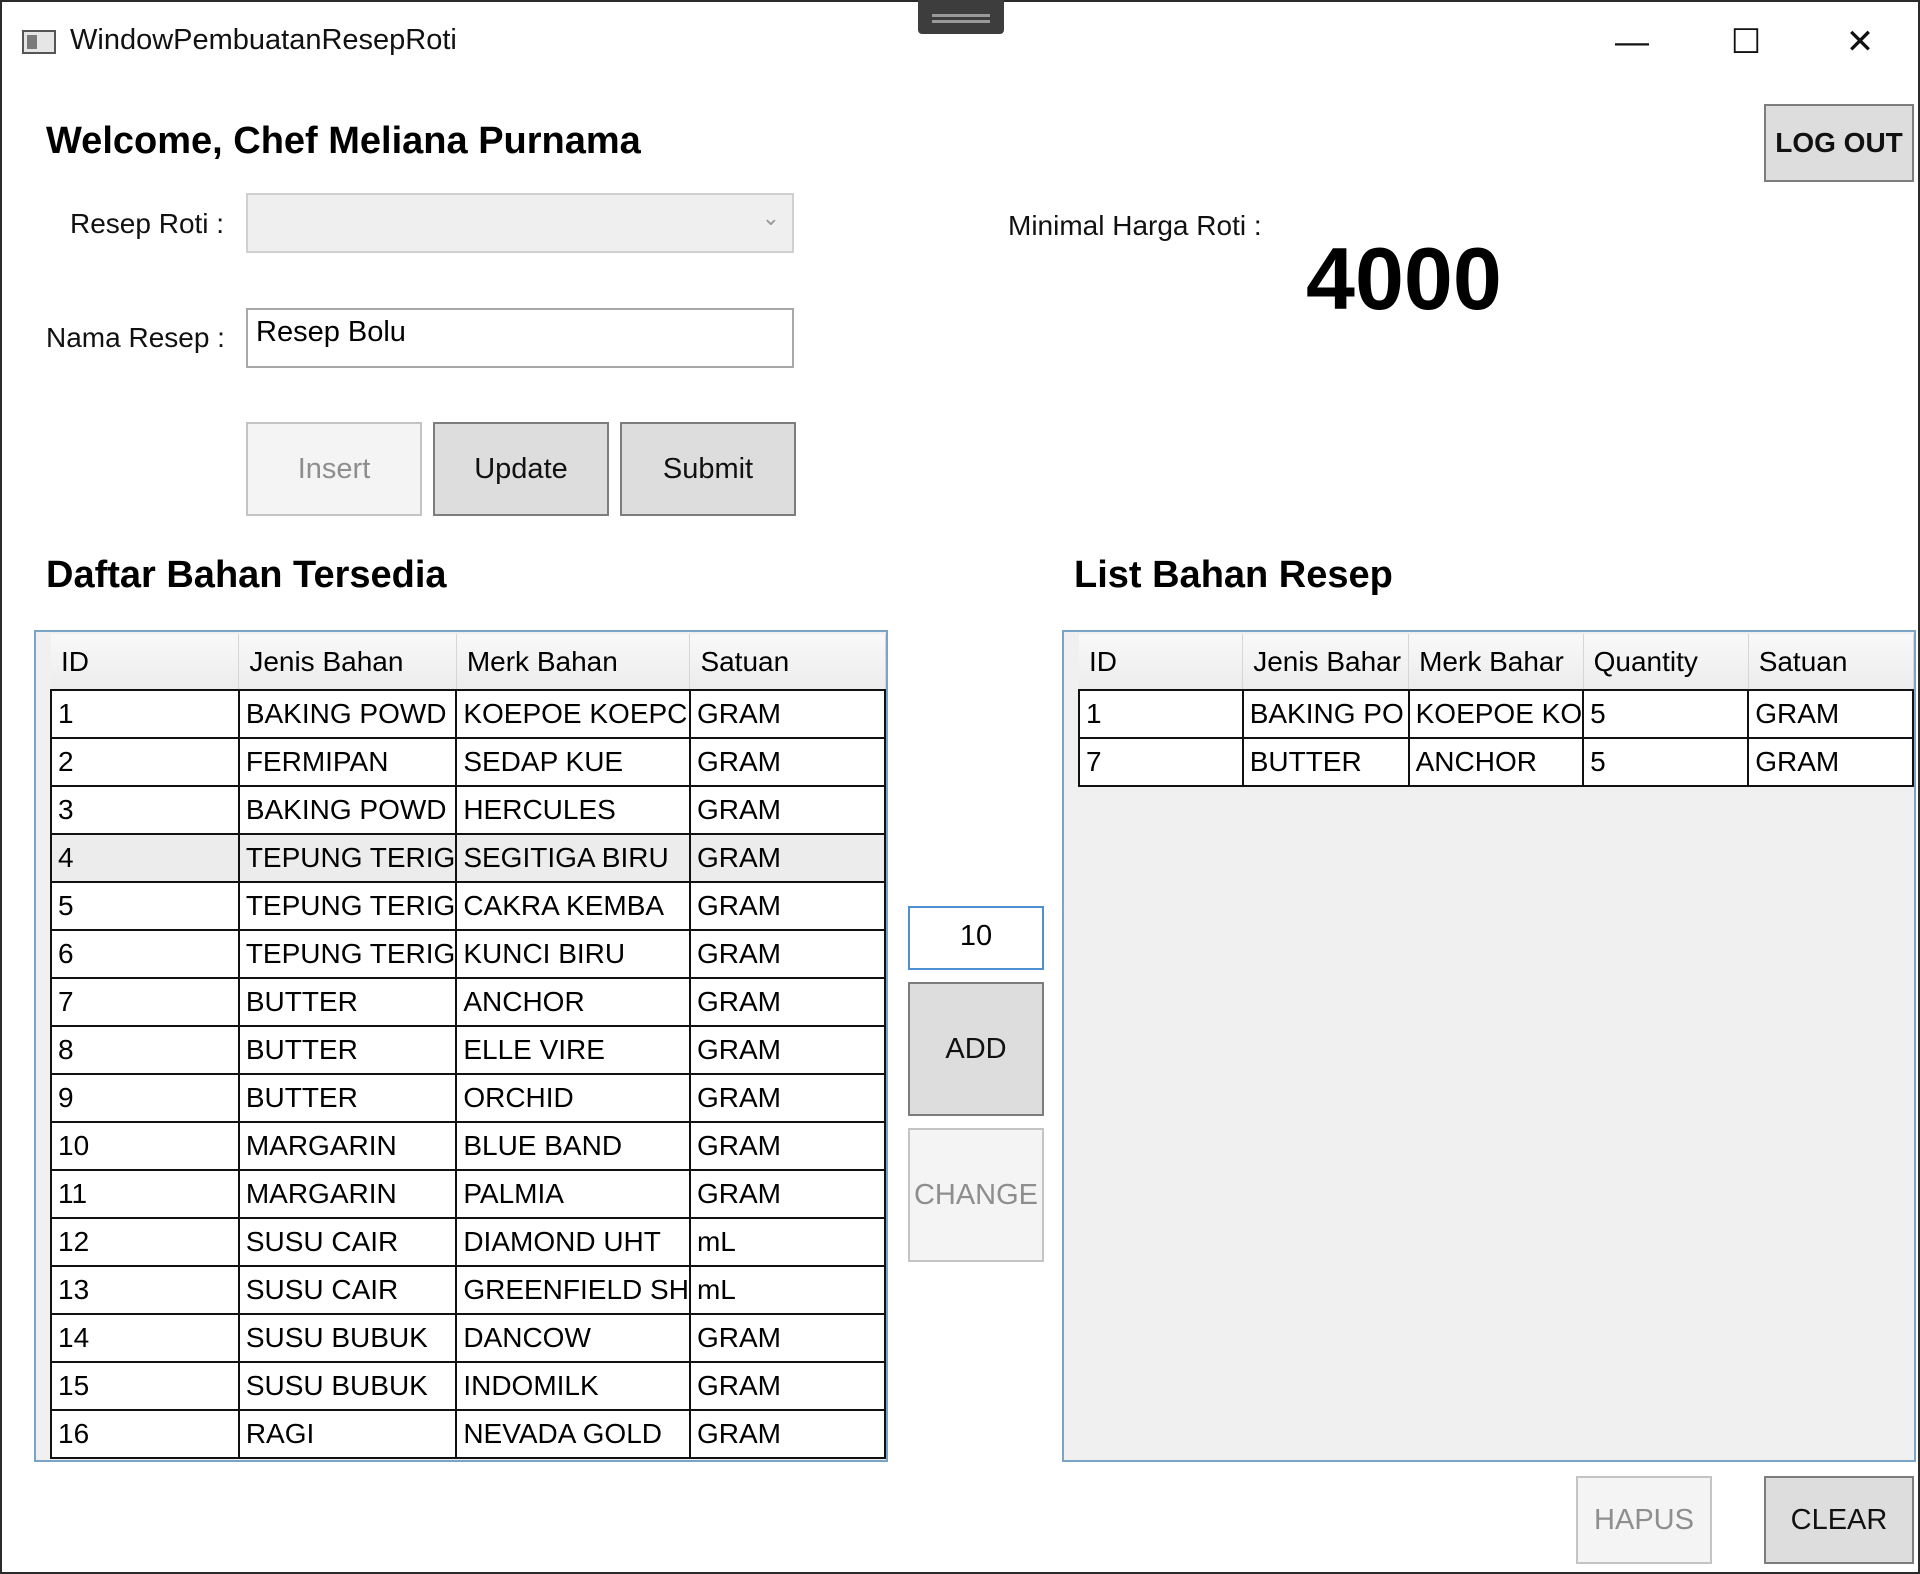  I want to click on available-table-cell: 13, so click(145, 1290).